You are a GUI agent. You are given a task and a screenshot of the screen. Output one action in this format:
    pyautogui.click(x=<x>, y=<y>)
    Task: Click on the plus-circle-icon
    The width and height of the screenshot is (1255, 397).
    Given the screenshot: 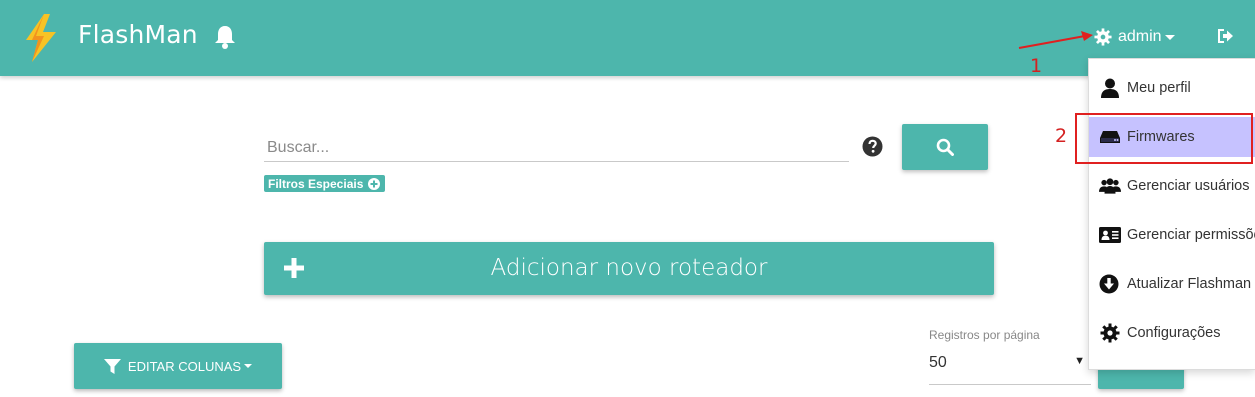 What is the action you would take?
    pyautogui.click(x=374, y=183)
    